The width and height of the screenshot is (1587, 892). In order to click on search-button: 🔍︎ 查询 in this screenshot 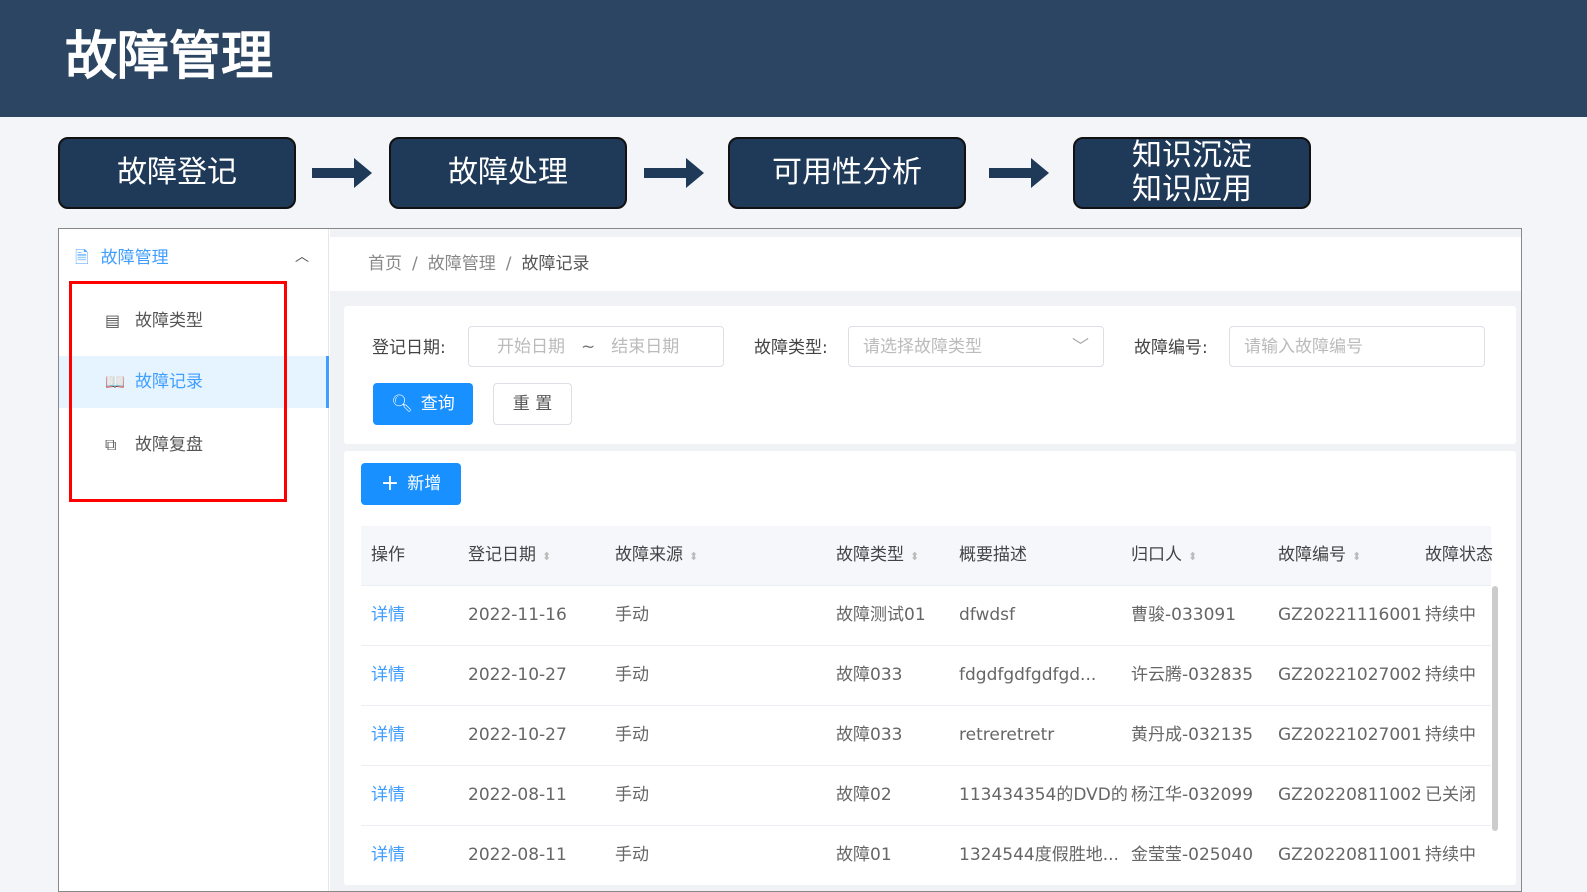, I will do `click(423, 404)`.